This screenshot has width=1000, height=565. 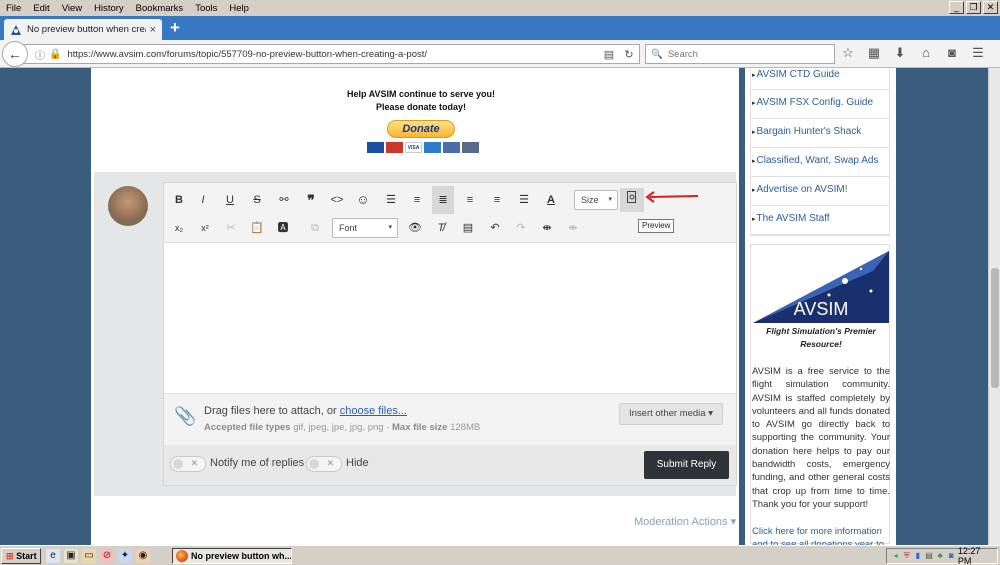 I want to click on tray-icon-6: ◙, so click(x=951, y=556).